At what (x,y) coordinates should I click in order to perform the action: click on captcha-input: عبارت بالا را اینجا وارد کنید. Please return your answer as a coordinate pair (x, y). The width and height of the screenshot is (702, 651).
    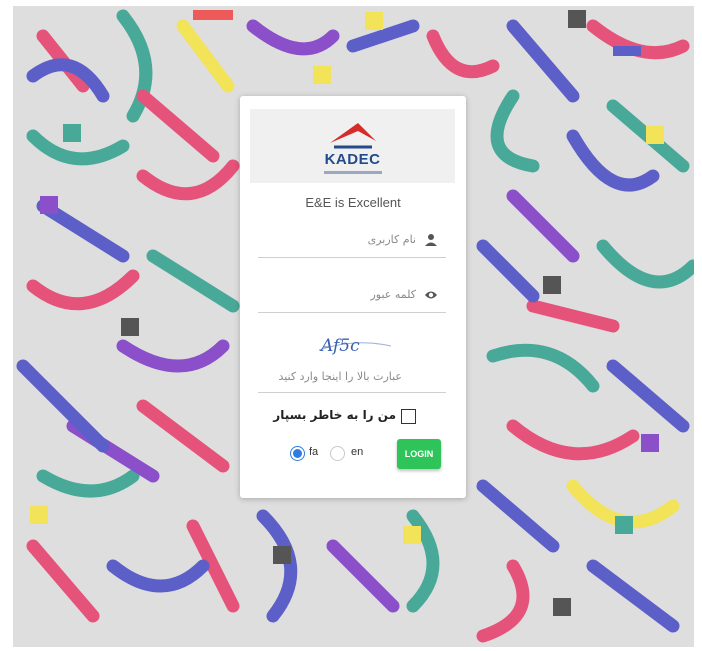
    Looking at the image, I should click on (352, 381).